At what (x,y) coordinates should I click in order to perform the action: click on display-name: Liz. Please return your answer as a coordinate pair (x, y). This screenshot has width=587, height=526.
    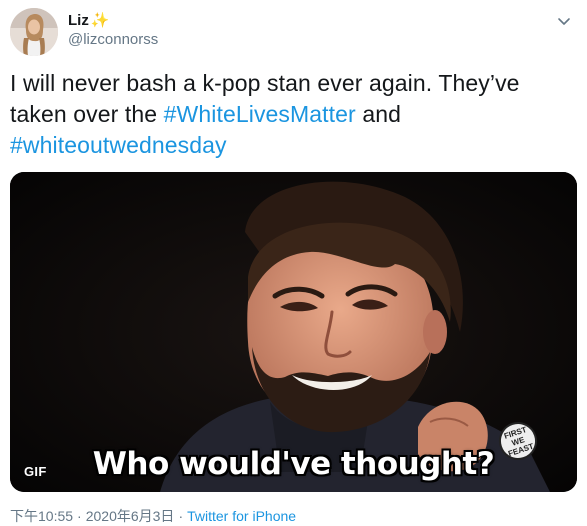
    Looking at the image, I should click on (78, 20).